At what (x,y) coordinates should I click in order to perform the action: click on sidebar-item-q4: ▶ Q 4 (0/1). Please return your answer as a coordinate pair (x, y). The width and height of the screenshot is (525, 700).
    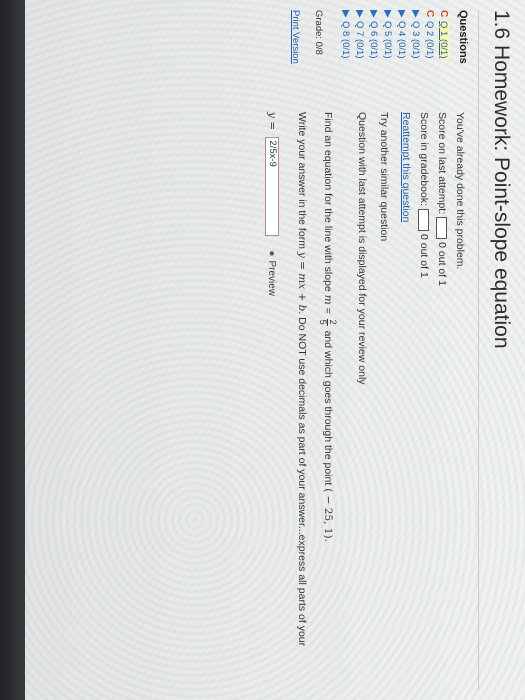
    Looking at the image, I should click on (401, 55).